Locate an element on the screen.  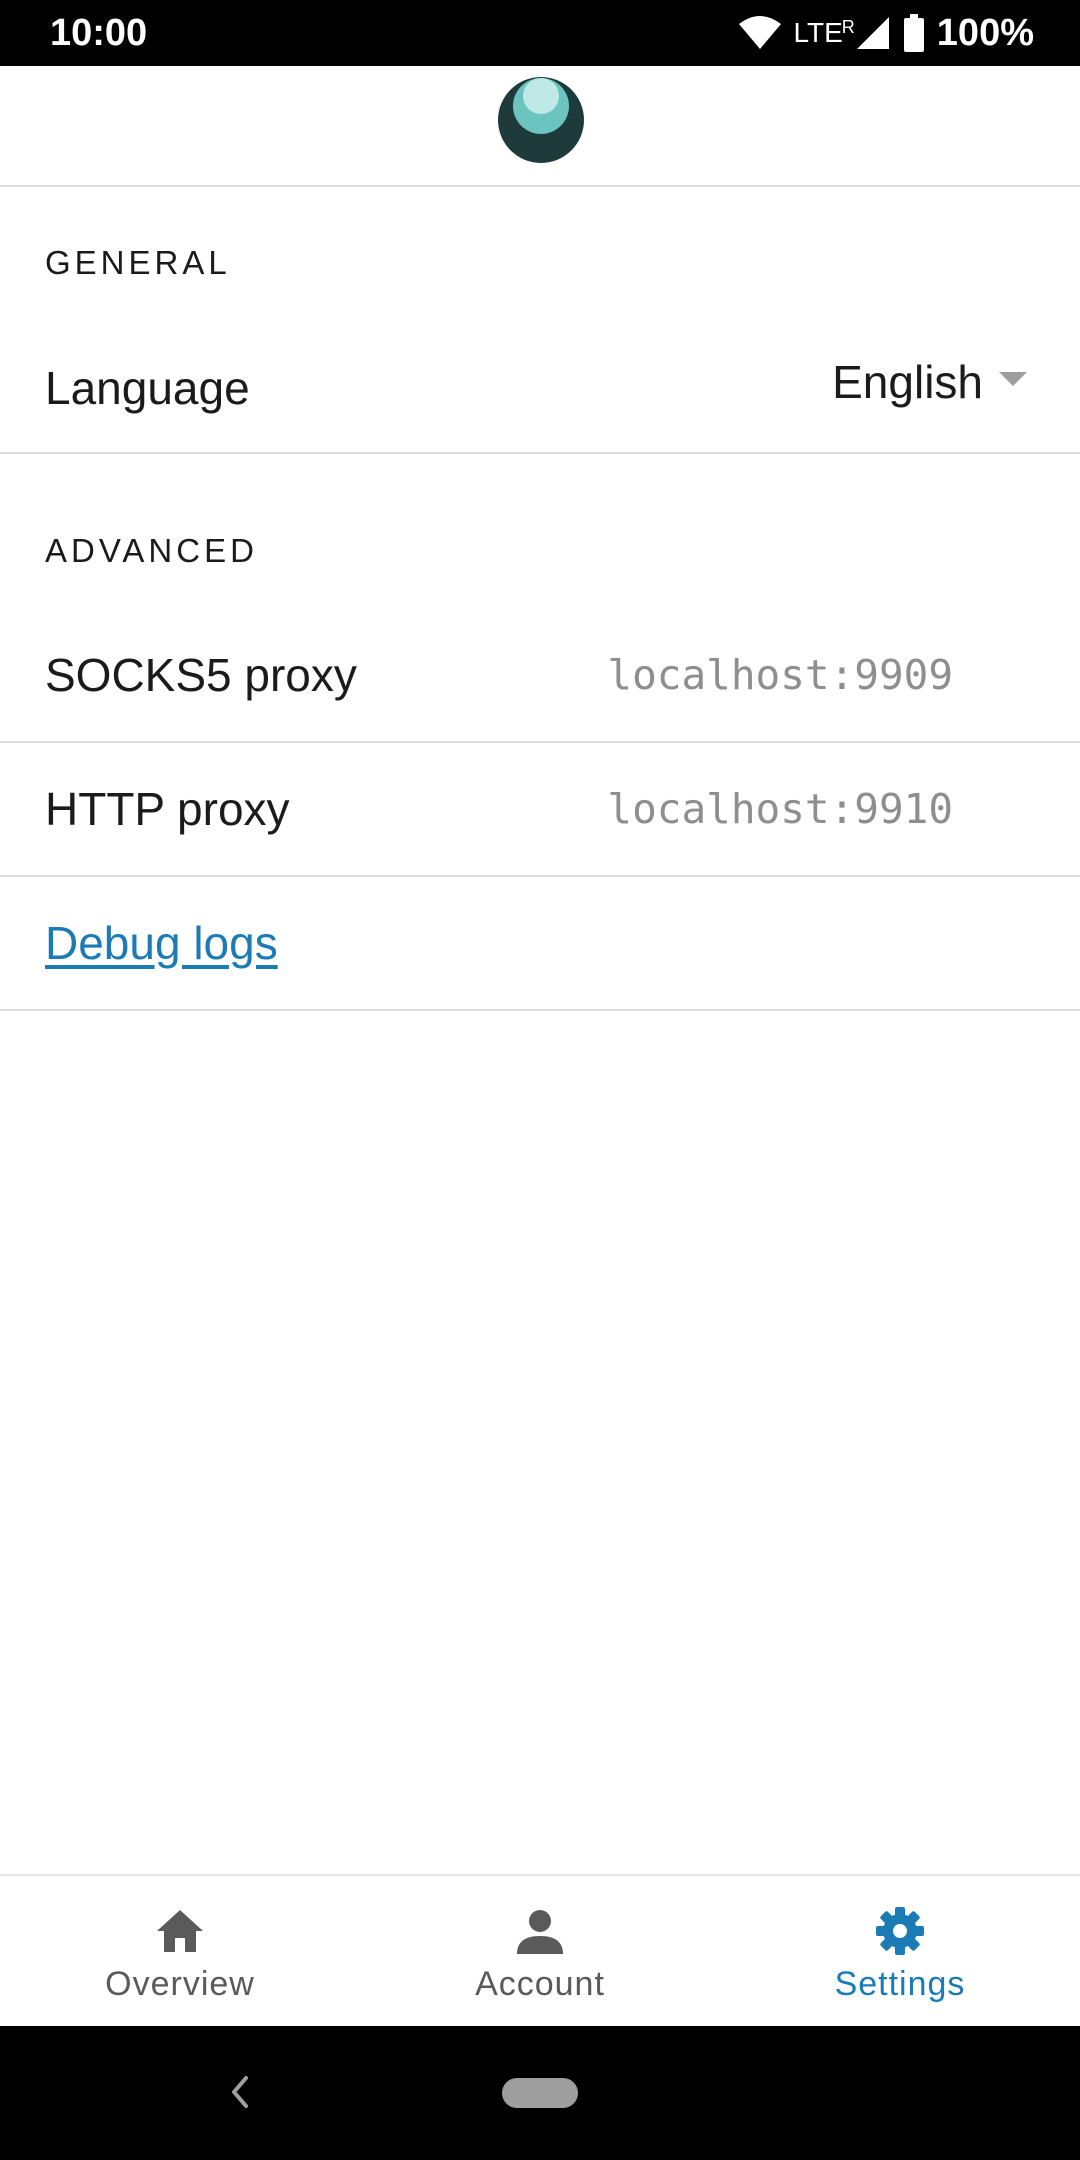
battery-percentage: 100% is located at coordinates (985, 33).